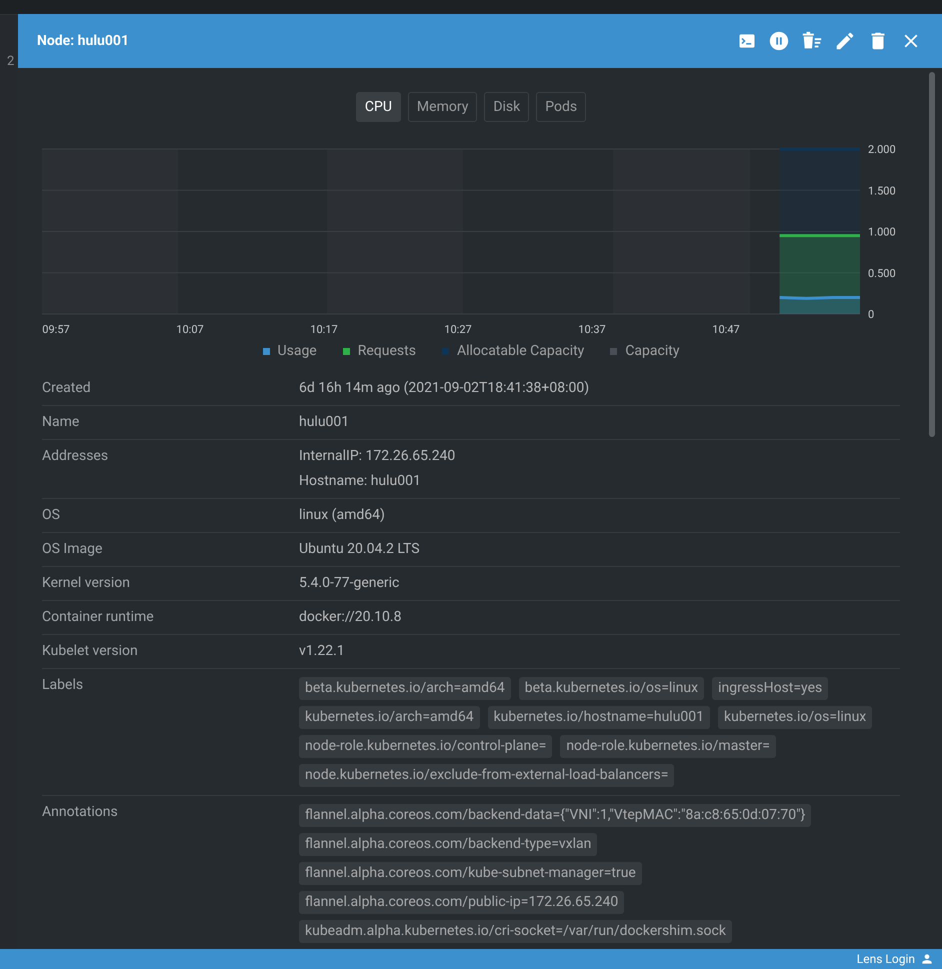  Describe the element at coordinates (387, 351) in the screenshot. I see `legend-label: Requests` at that location.